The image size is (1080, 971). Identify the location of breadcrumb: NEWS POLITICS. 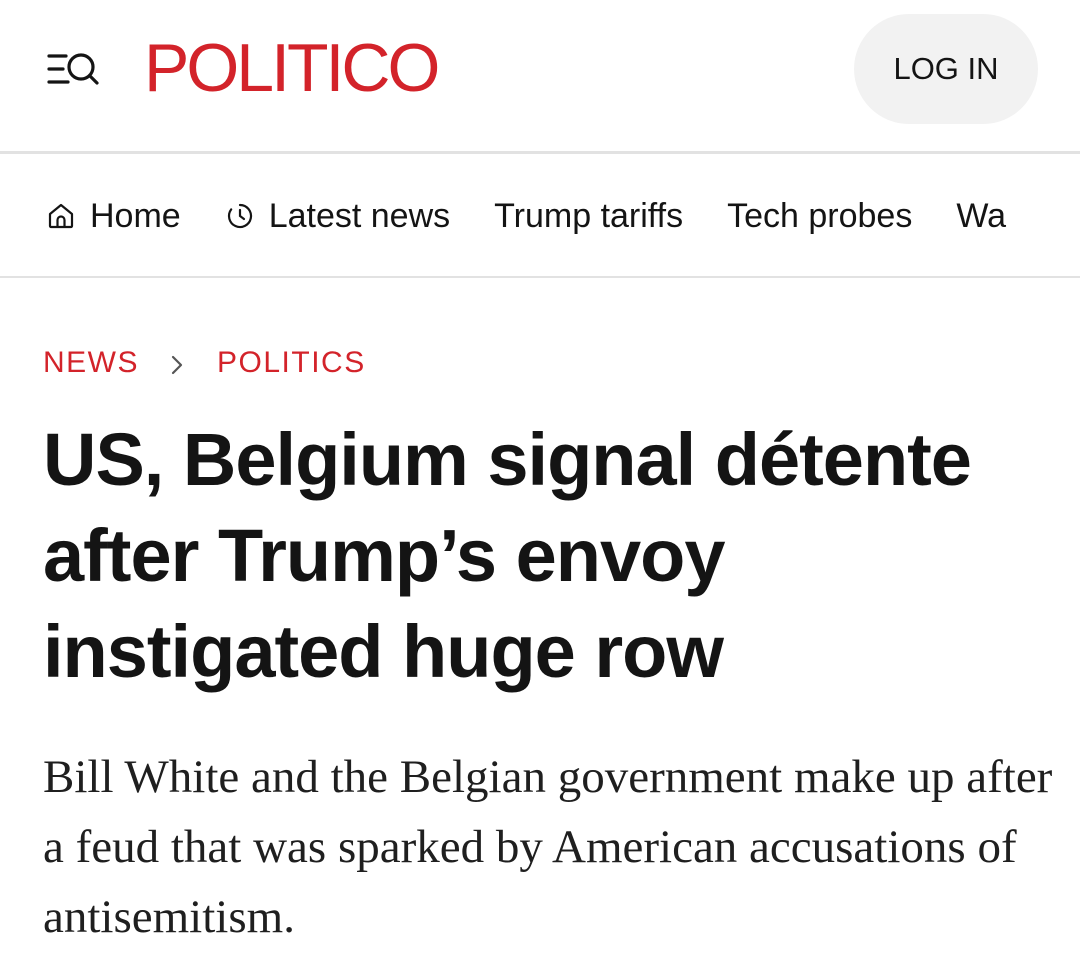
(204, 363).